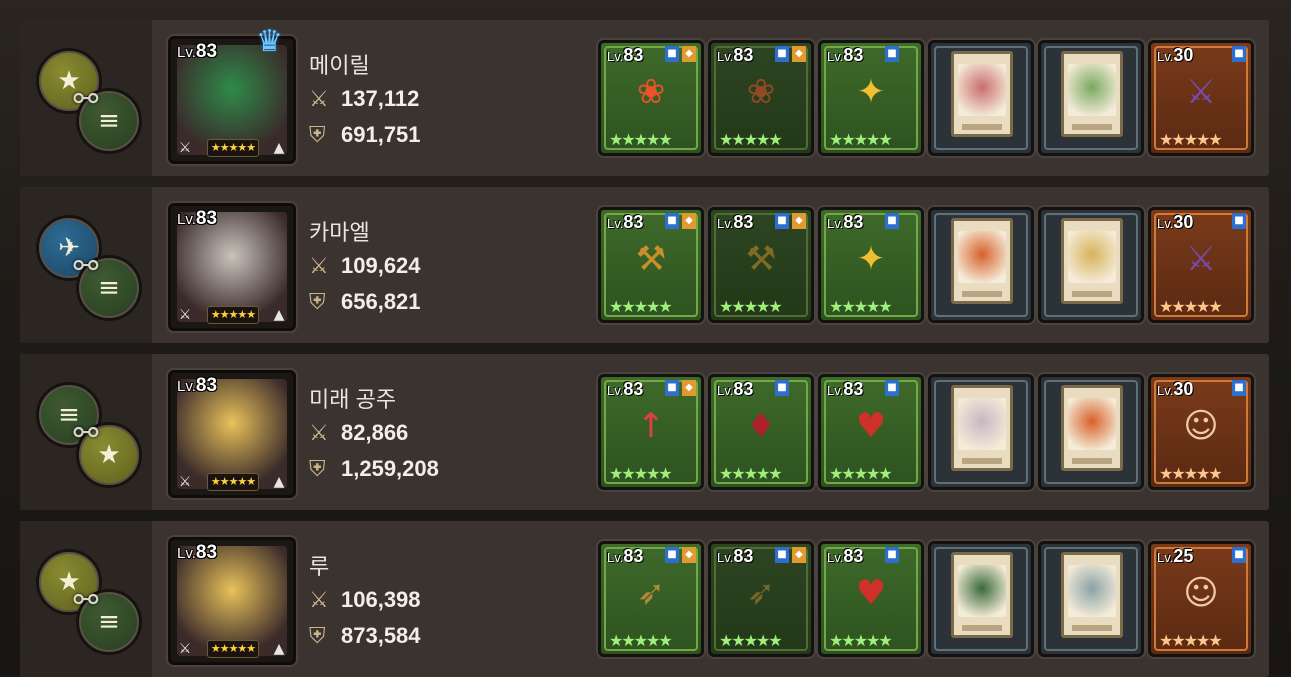  Describe the element at coordinates (651, 426) in the screenshot. I see `spear-icon: ↑` at that location.